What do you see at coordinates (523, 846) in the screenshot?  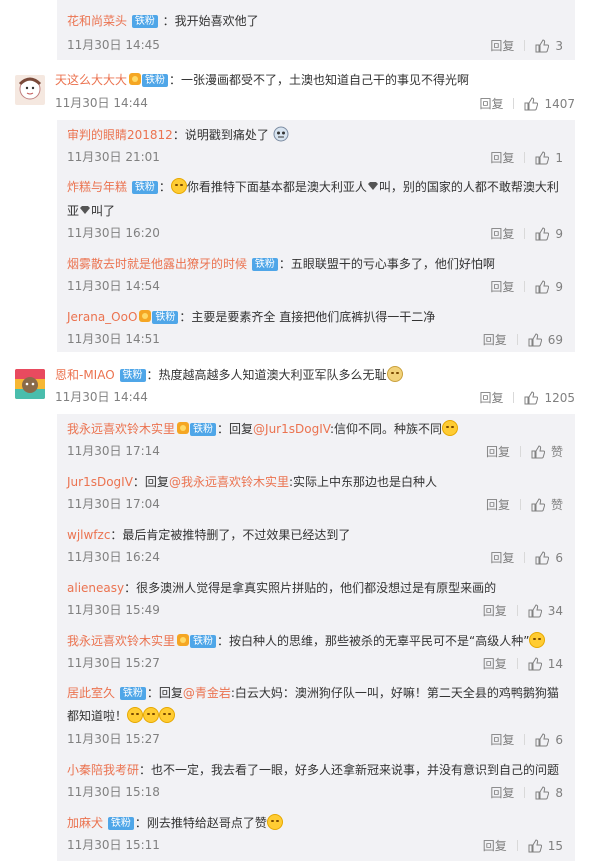 I see `reply-actions: 回复 15` at bounding box center [523, 846].